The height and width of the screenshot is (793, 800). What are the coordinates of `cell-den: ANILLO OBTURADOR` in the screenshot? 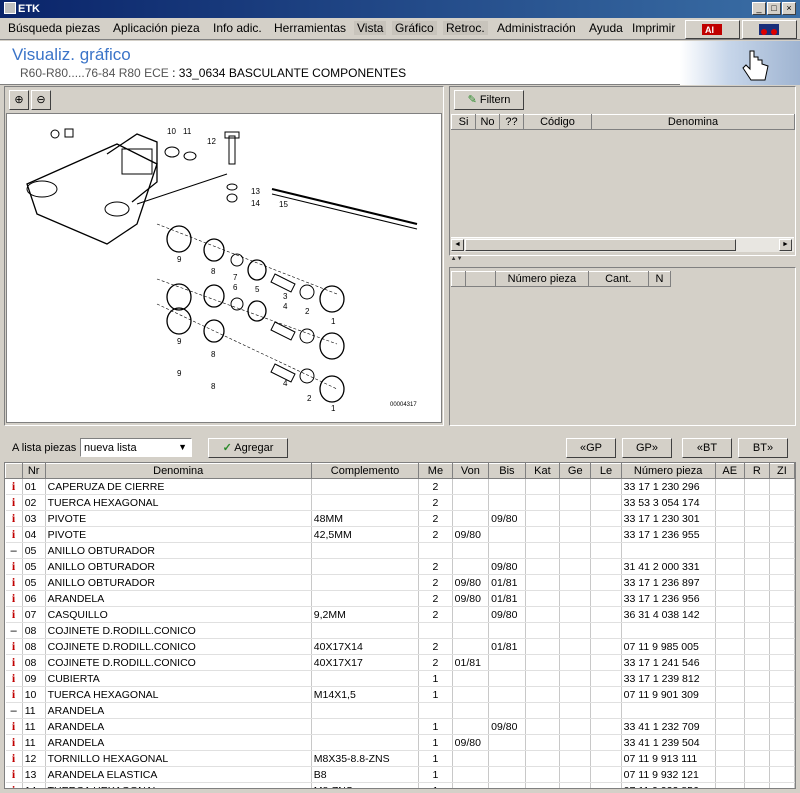 It's located at (178, 566).